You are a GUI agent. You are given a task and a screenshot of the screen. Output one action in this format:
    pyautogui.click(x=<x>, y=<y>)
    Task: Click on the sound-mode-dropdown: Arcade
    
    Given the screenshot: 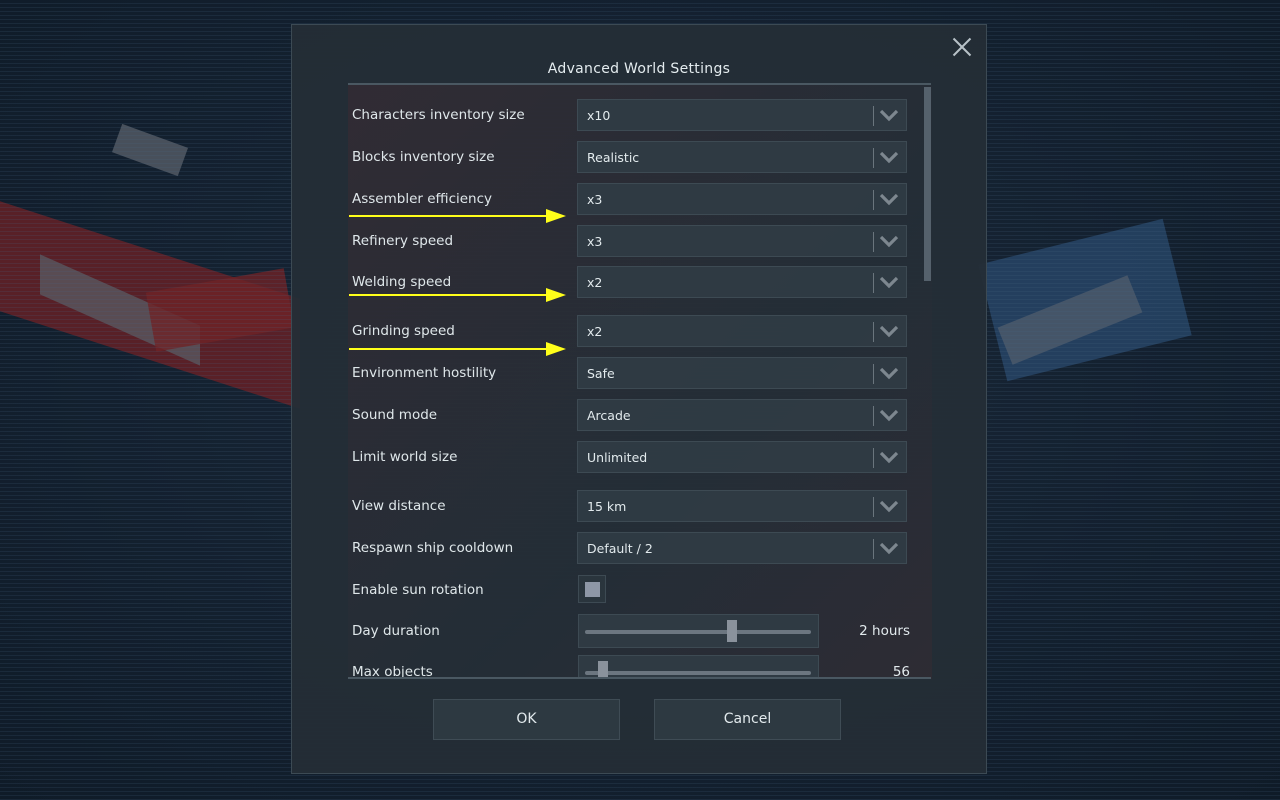 What is the action you would take?
    pyautogui.click(x=742, y=415)
    